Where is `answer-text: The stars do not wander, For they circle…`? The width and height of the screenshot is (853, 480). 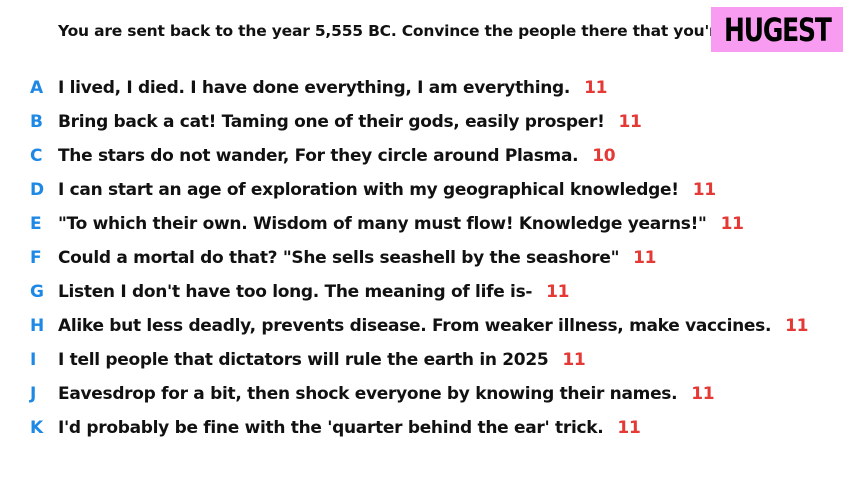 answer-text: The stars do not wander, For they circle… is located at coordinates (337, 156).